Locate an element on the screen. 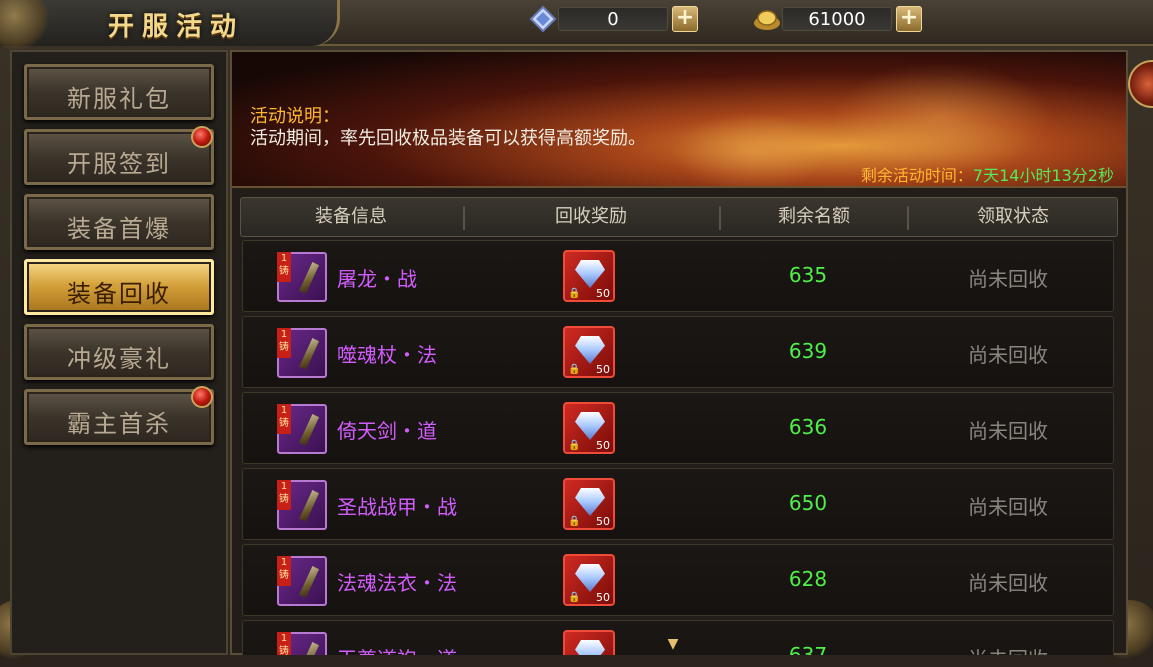 This screenshot has width=1153, height=667. holy-armor-icon: 1铸 is located at coordinates (302, 505).